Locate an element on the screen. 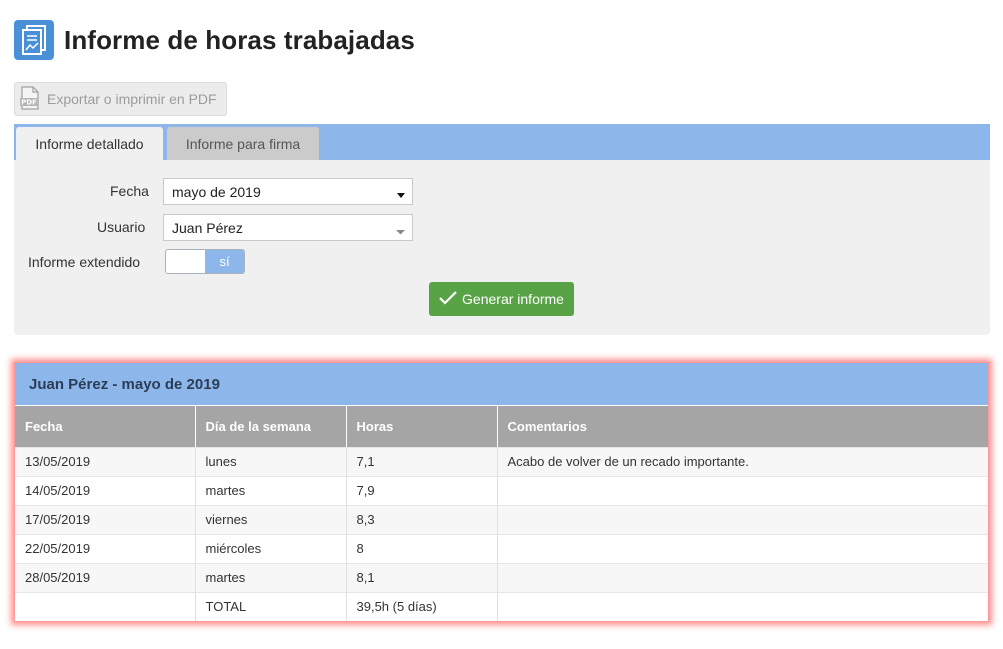 The width and height of the screenshot is (1003, 649). cell-fecha is located at coordinates (105, 606).